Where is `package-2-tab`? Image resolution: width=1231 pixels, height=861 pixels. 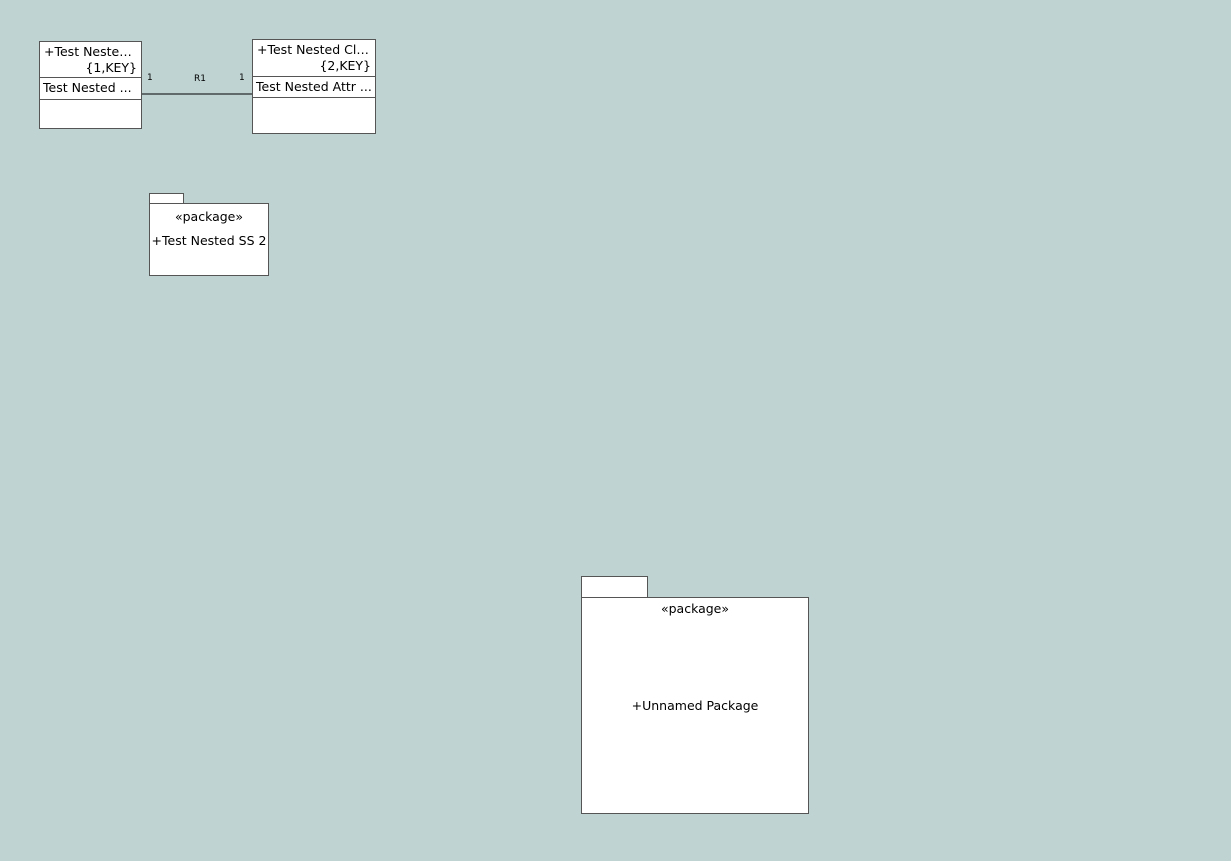 package-2-tab is located at coordinates (614, 587).